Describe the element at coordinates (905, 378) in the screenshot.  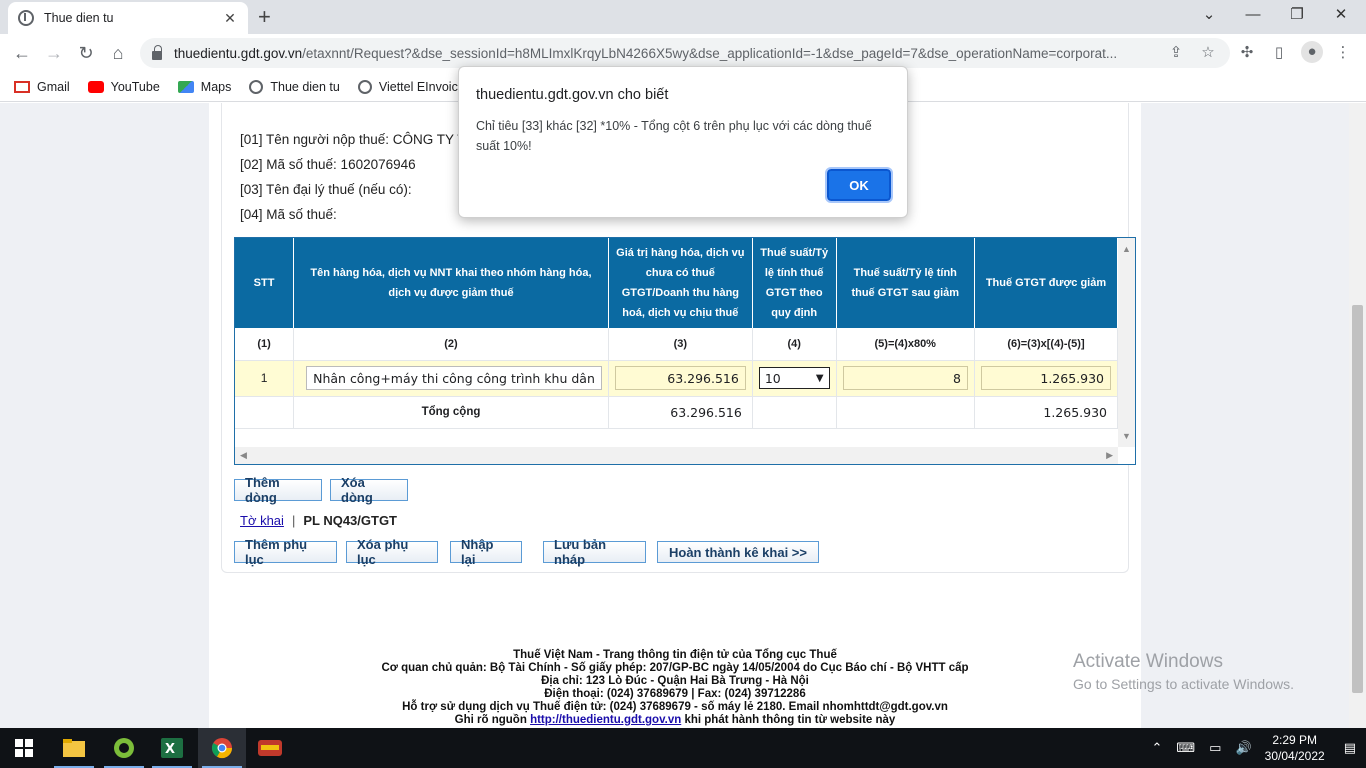
I see `rate-after-input: 8` at that location.